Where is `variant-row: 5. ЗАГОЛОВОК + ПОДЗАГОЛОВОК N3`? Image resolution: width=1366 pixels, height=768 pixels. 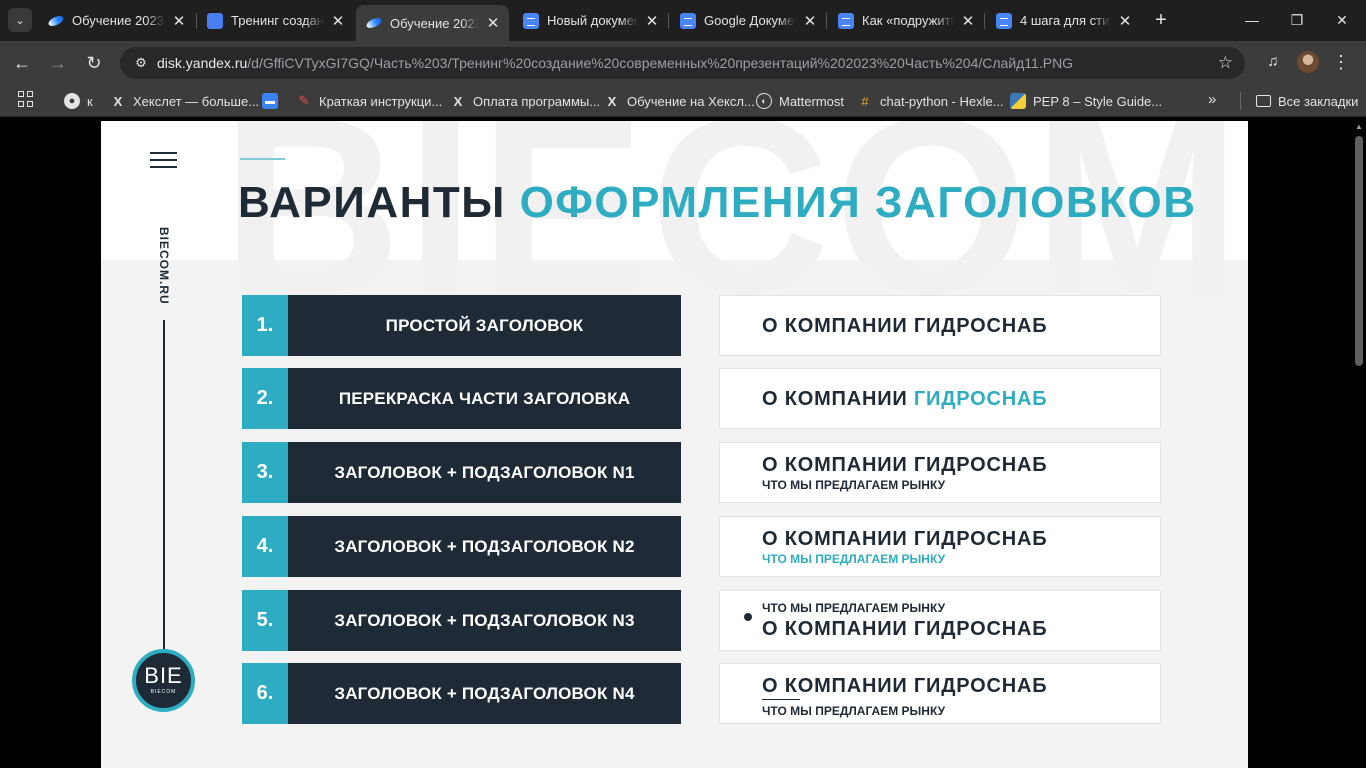
variant-row: 5. ЗАГОЛОВОК + ПОДЗАГОЛОВОК N3 is located at coordinates (461, 620).